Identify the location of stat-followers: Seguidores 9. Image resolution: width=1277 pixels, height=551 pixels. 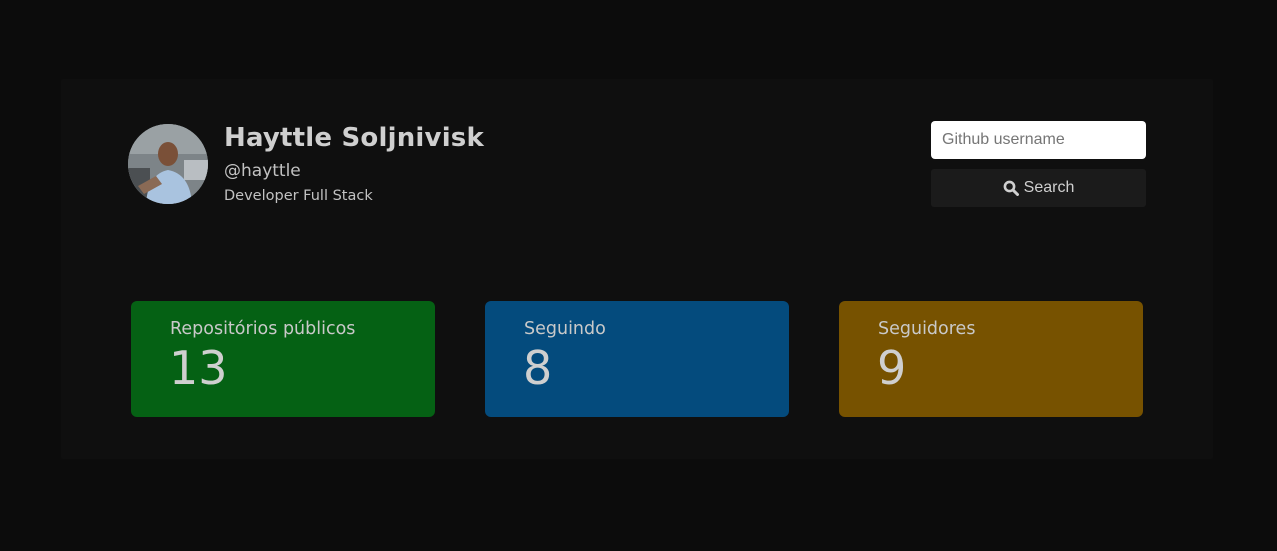
(991, 359).